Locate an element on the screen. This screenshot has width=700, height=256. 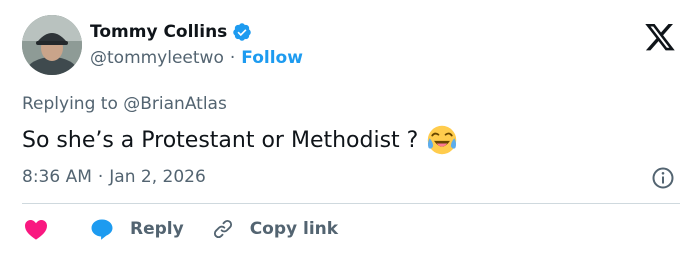
heart-icon is located at coordinates (36, 230).